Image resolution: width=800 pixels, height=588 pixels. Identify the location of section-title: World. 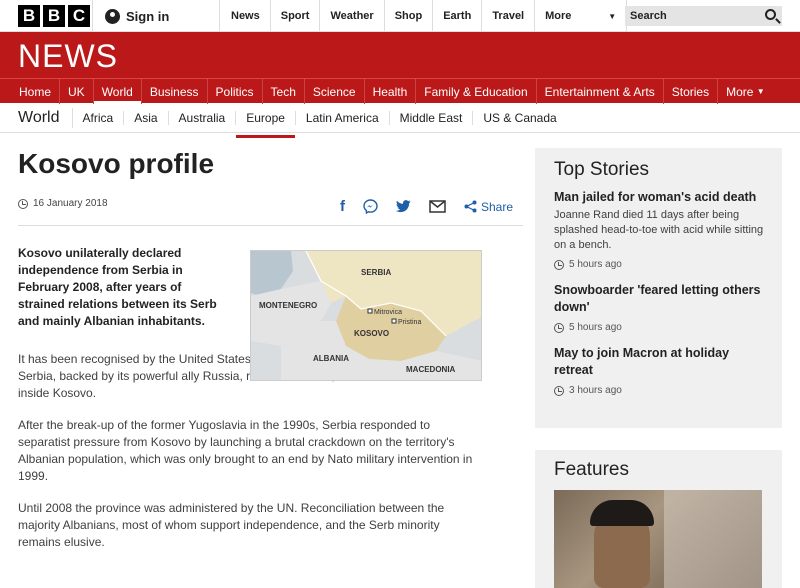
(45, 117).